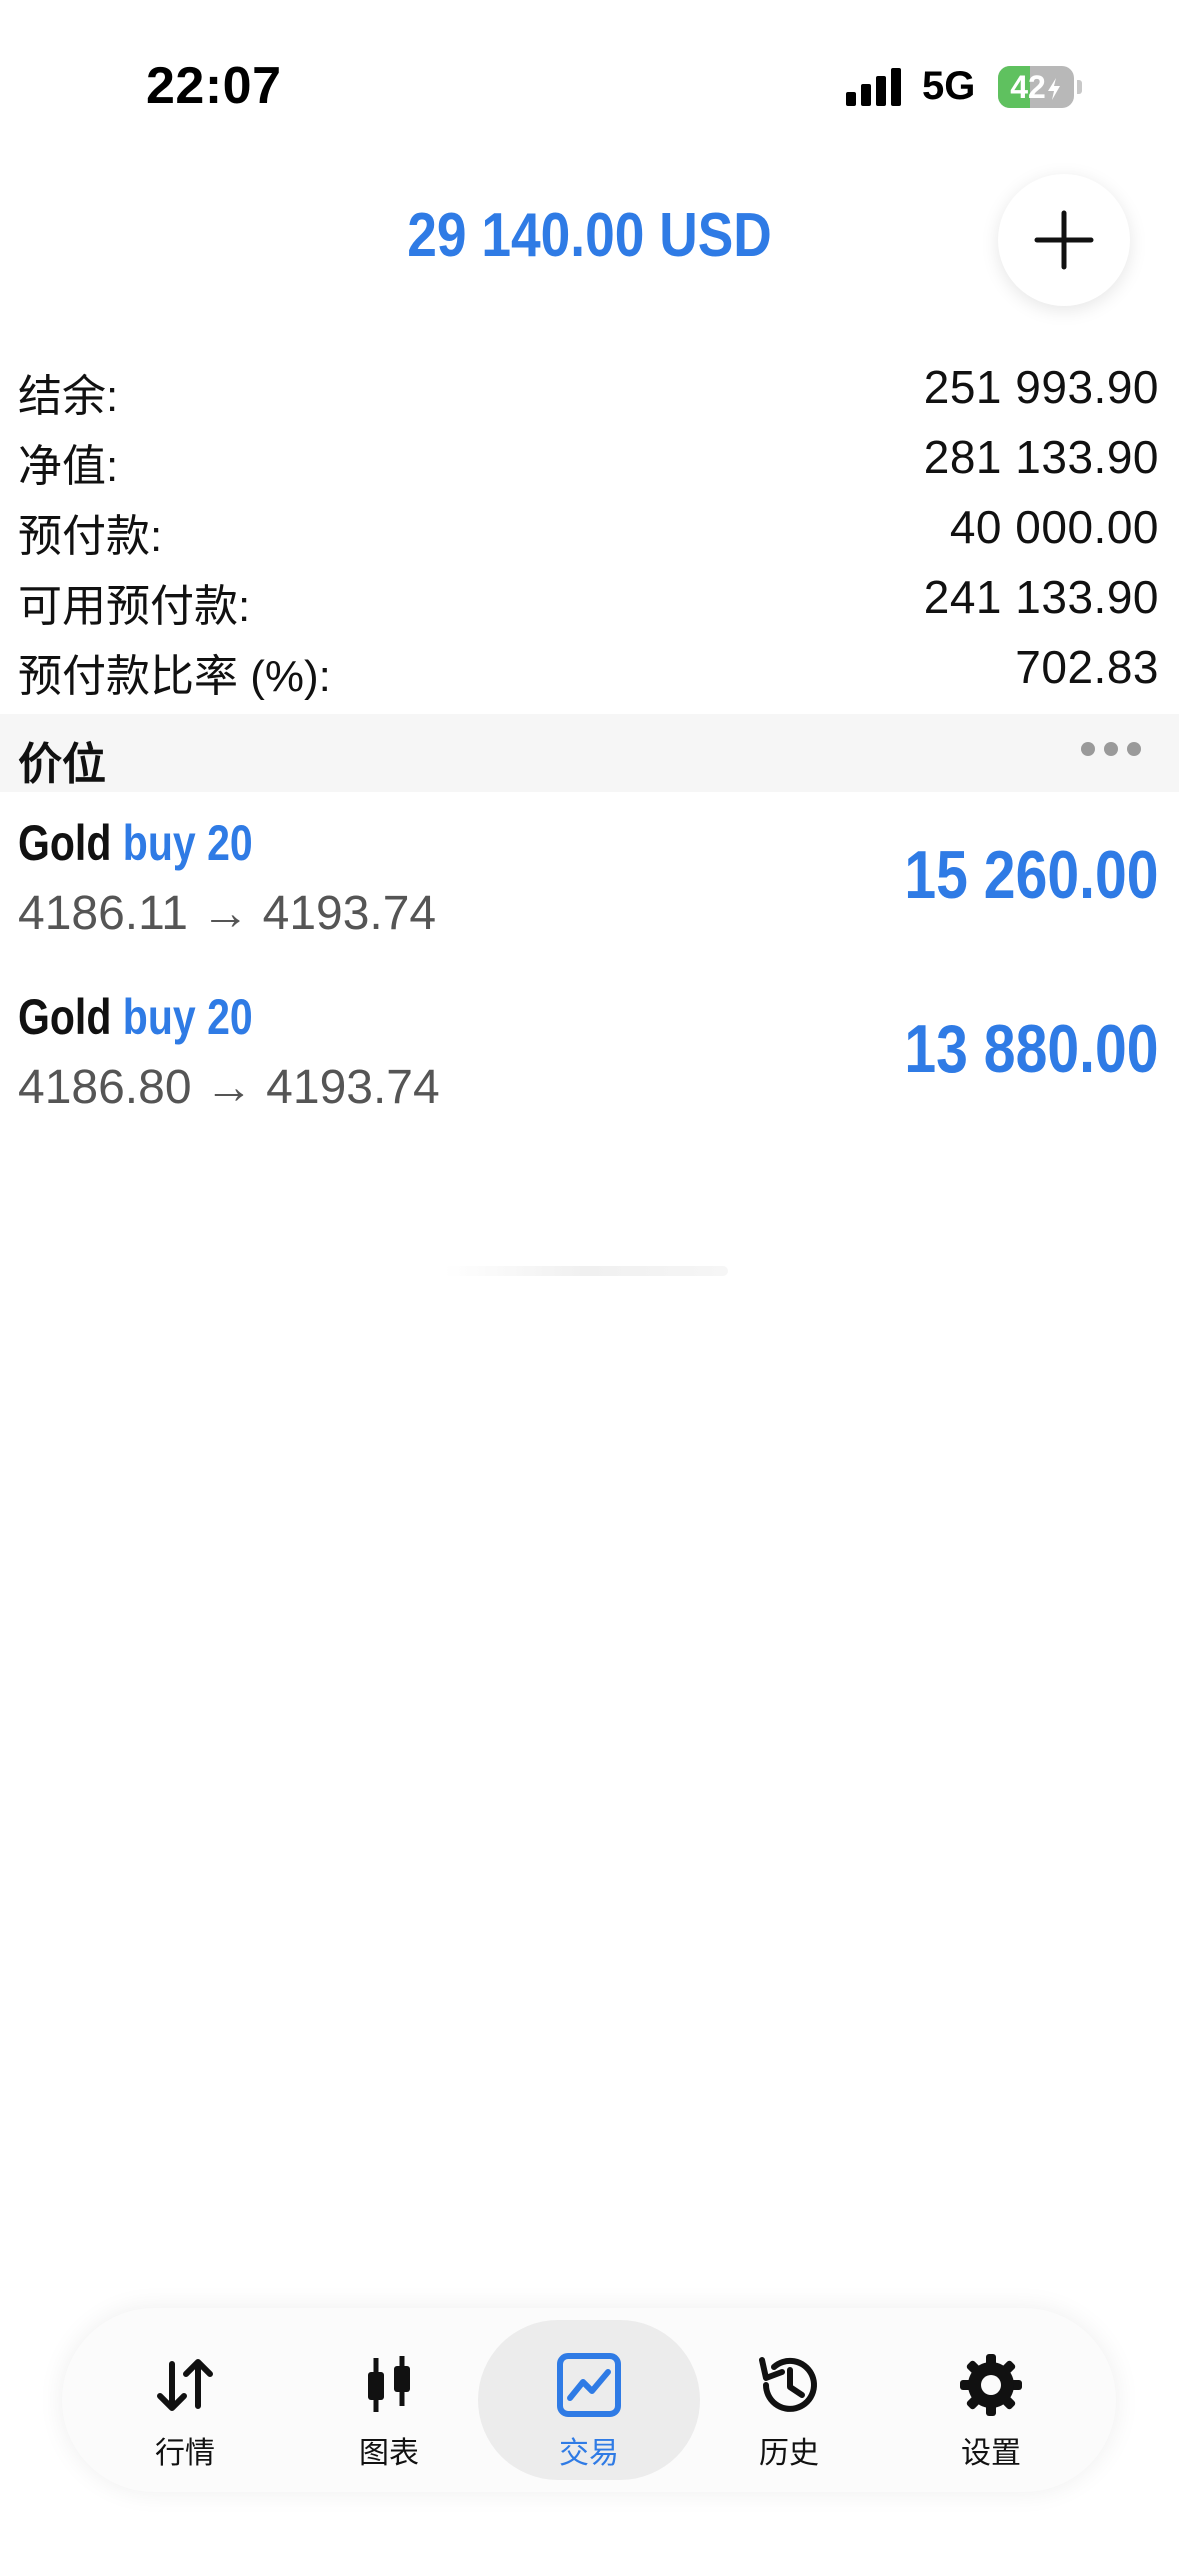 Image resolution: width=1179 pixels, height=2556 pixels. I want to click on position-profit: 15 260.00, so click(1031, 875).